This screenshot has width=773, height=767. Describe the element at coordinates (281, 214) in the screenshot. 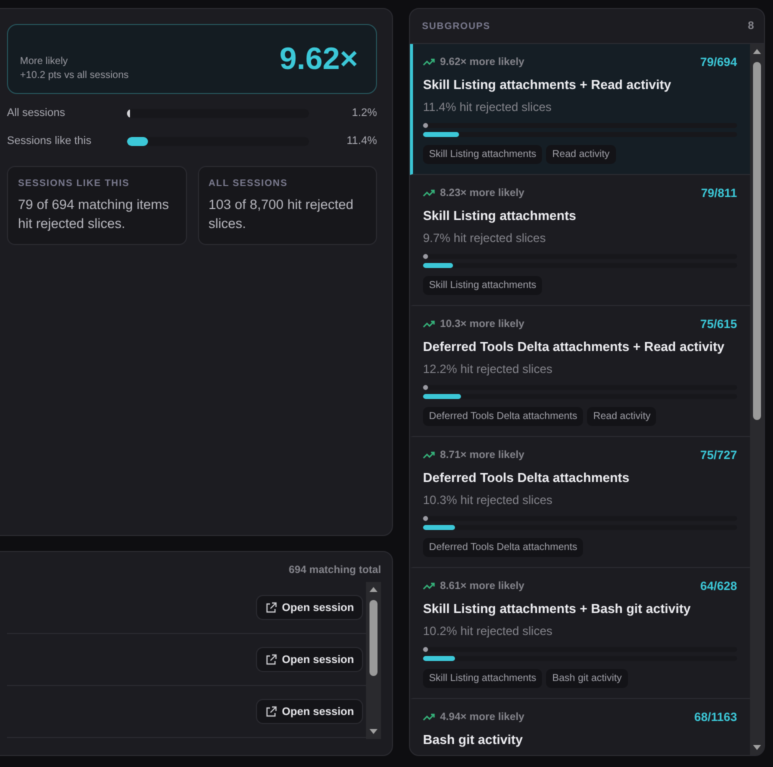

I see `stat-card-text: 103 of 8,700 hit rejected slices.` at that location.